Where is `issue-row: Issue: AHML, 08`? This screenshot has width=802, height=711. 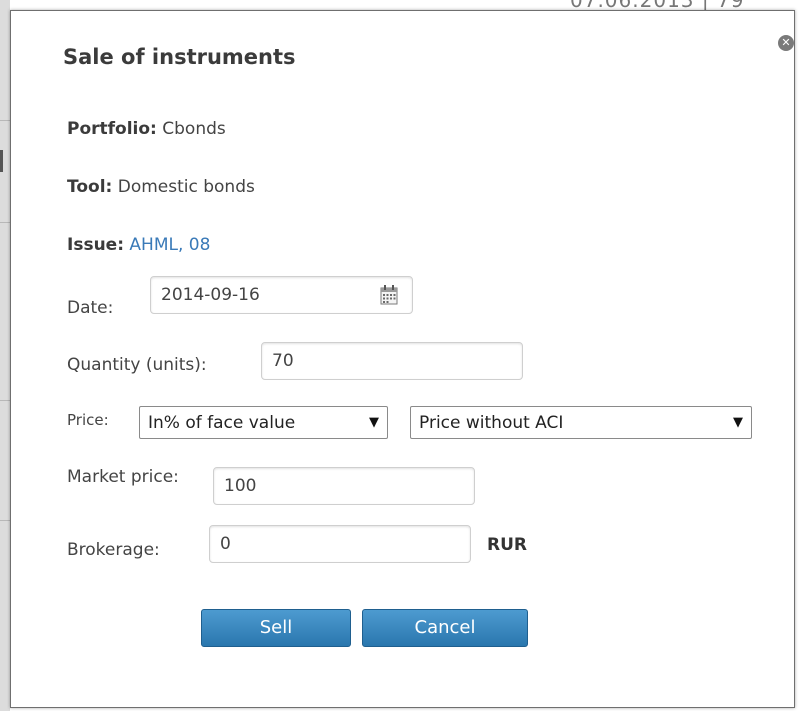
issue-row: Issue: AHML, 08 is located at coordinates (138, 245).